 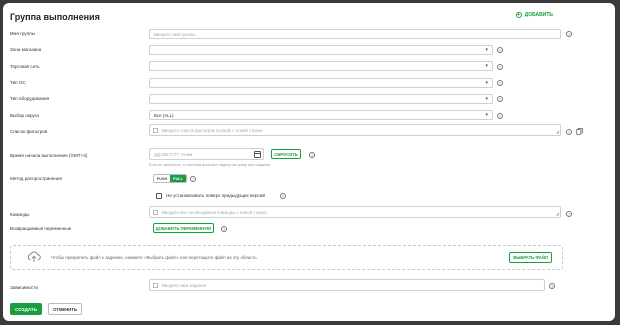 I want to click on distribution-method-label: Метод распространения, so click(x=36, y=178).